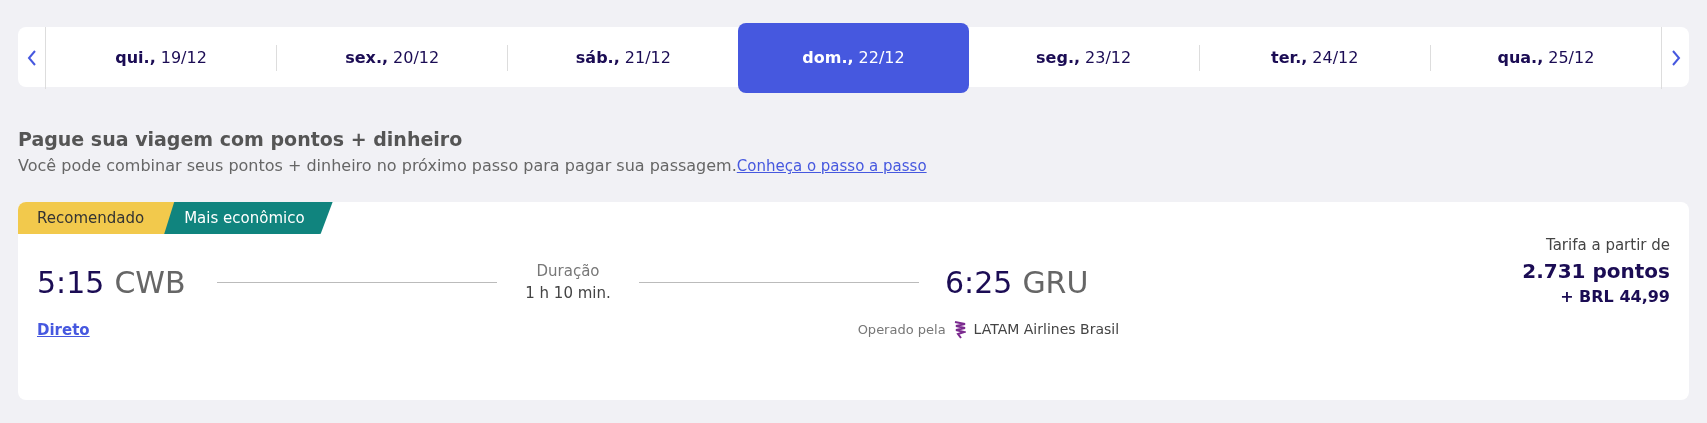 This screenshot has height=423, width=1707. Describe the element at coordinates (150, 282) in the screenshot. I see `departure-airport: CWB` at that location.